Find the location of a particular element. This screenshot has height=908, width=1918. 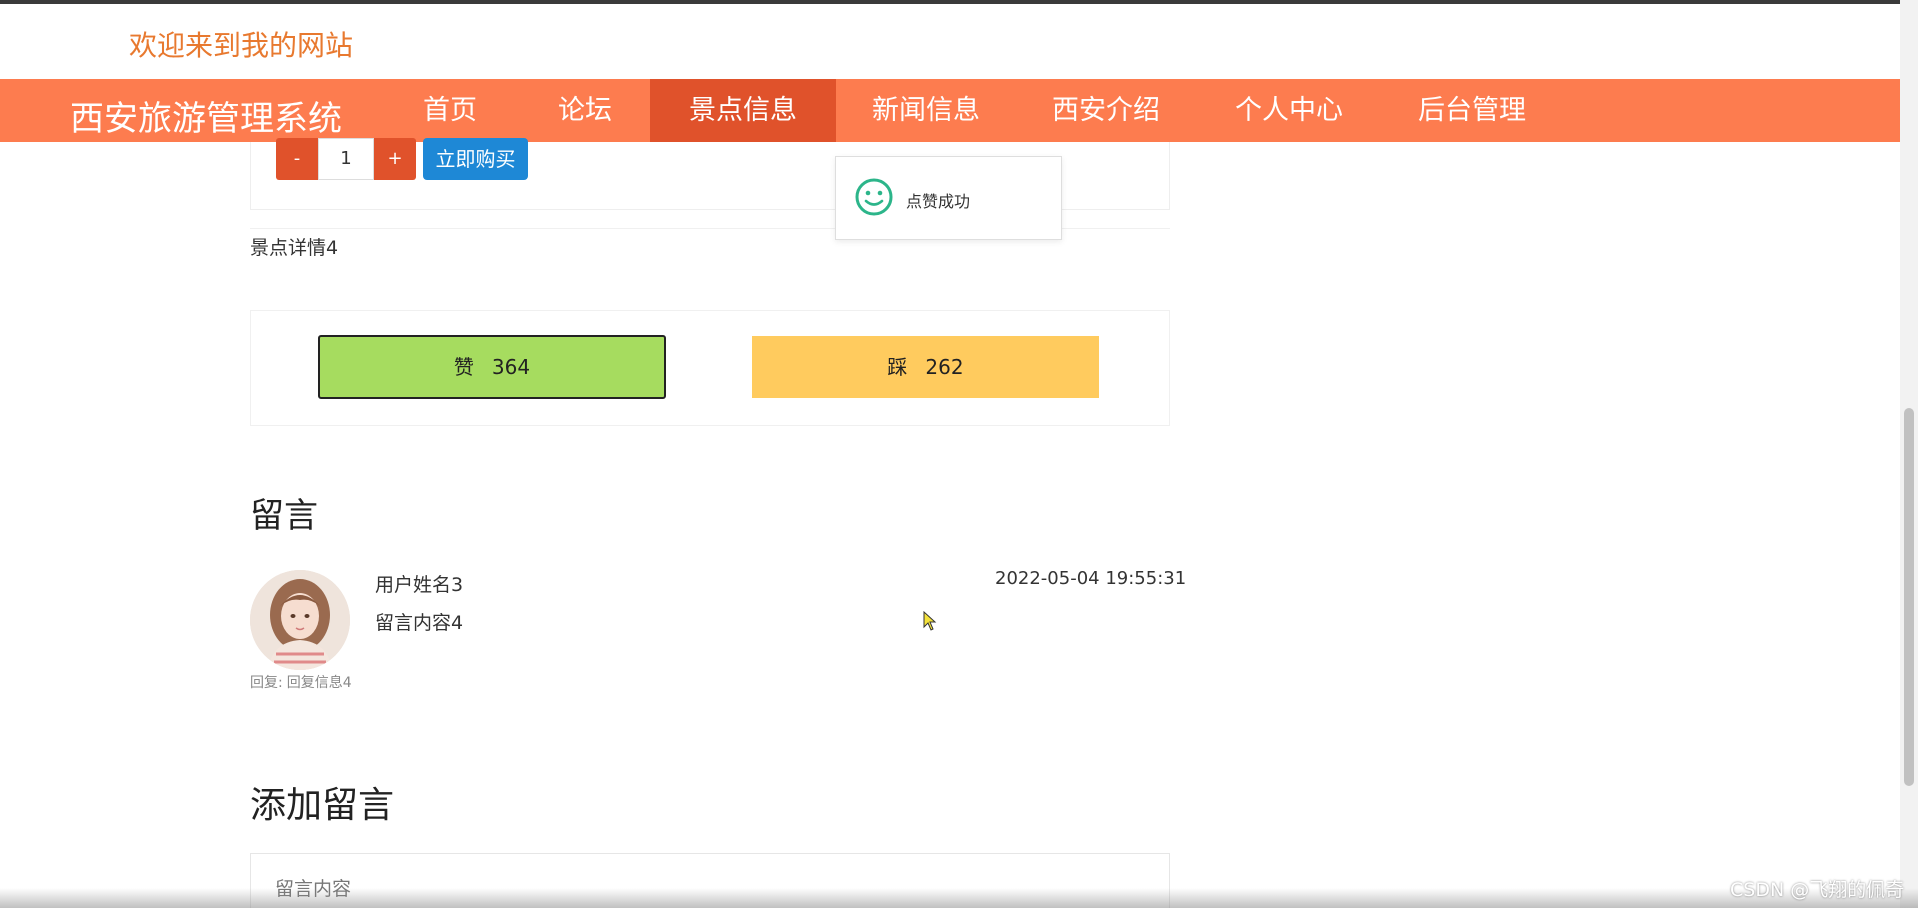

avatar is located at coordinates (300, 620).